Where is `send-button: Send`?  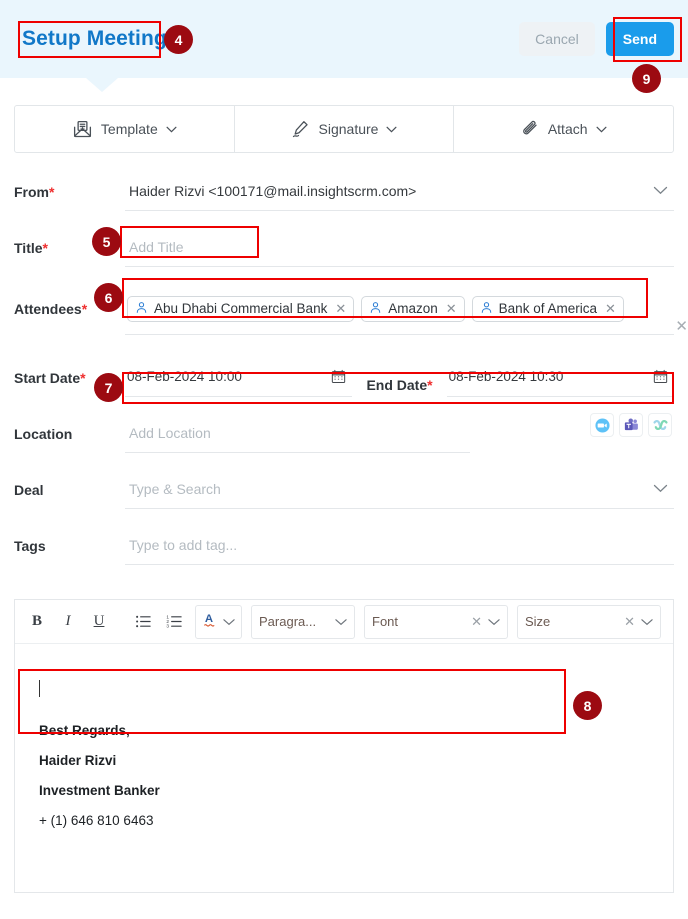
send-button: Send is located at coordinates (639, 39).